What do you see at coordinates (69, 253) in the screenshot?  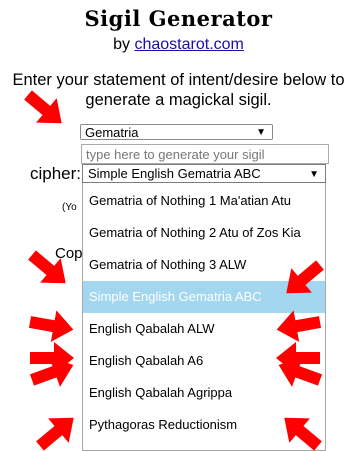 I see `partial-text-behind: Cop` at bounding box center [69, 253].